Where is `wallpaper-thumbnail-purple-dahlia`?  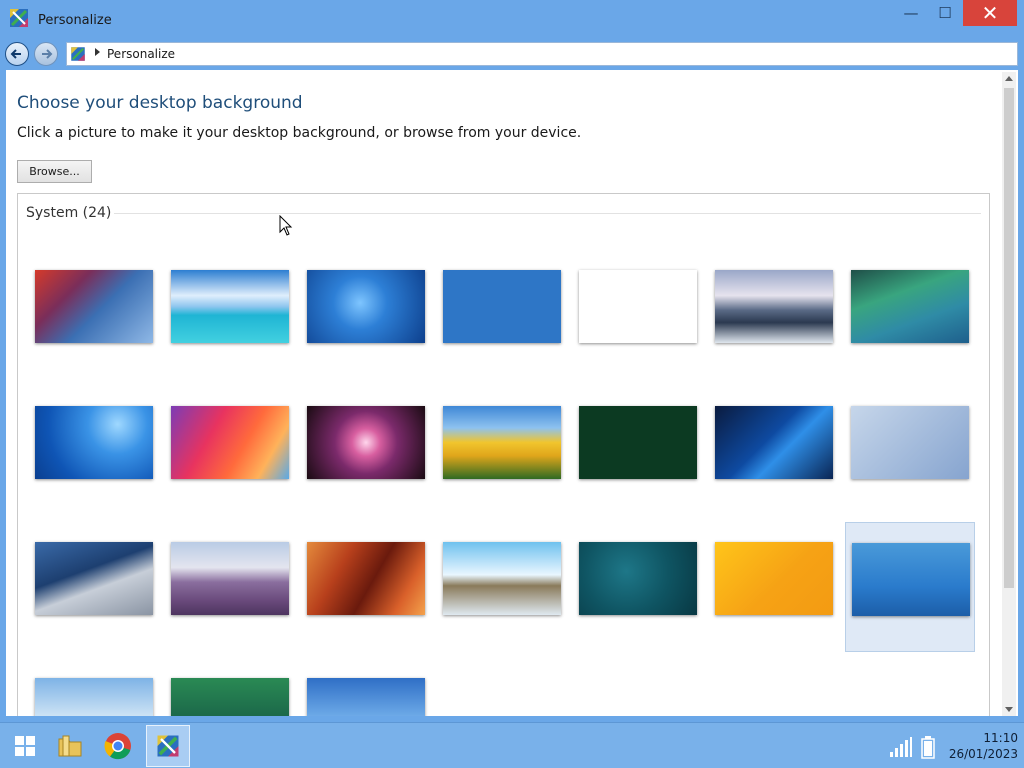 wallpaper-thumbnail-purple-dahlia is located at coordinates (366, 451).